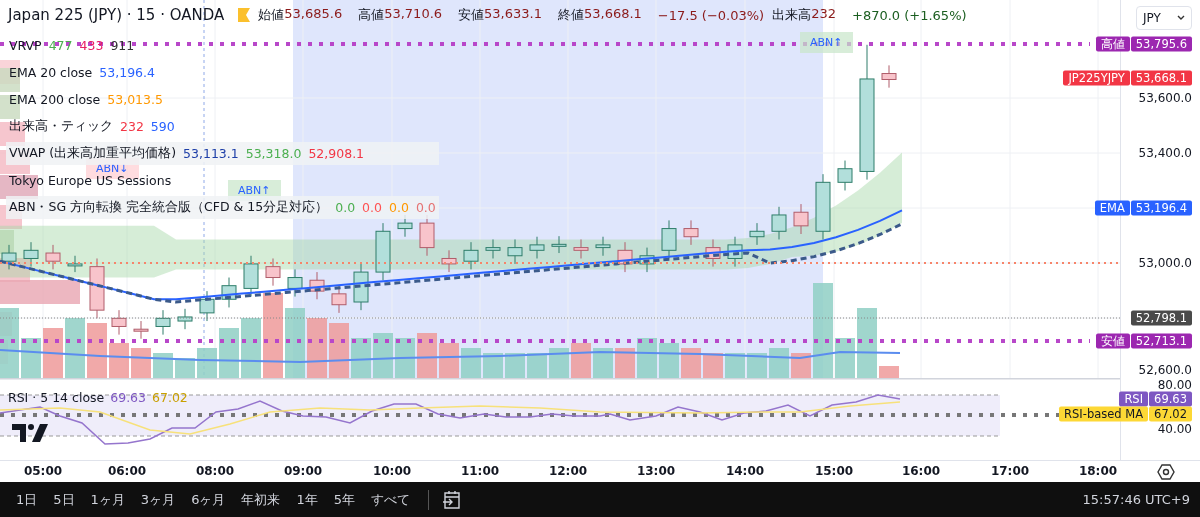 The image size is (1200, 517). I want to click on ohlc-value: 53,633.1, so click(513, 14).